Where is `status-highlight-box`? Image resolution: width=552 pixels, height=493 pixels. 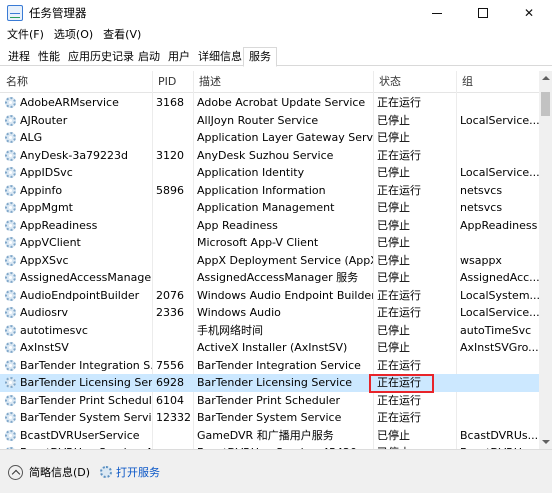 status-highlight-box is located at coordinates (401, 383).